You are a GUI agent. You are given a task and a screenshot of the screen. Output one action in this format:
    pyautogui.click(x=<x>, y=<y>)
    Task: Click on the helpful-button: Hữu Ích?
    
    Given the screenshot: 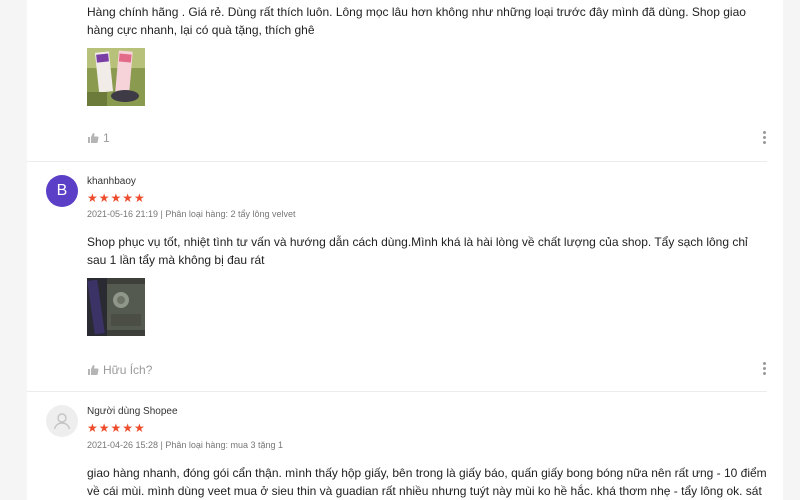 What is the action you would take?
    pyautogui.click(x=119, y=370)
    